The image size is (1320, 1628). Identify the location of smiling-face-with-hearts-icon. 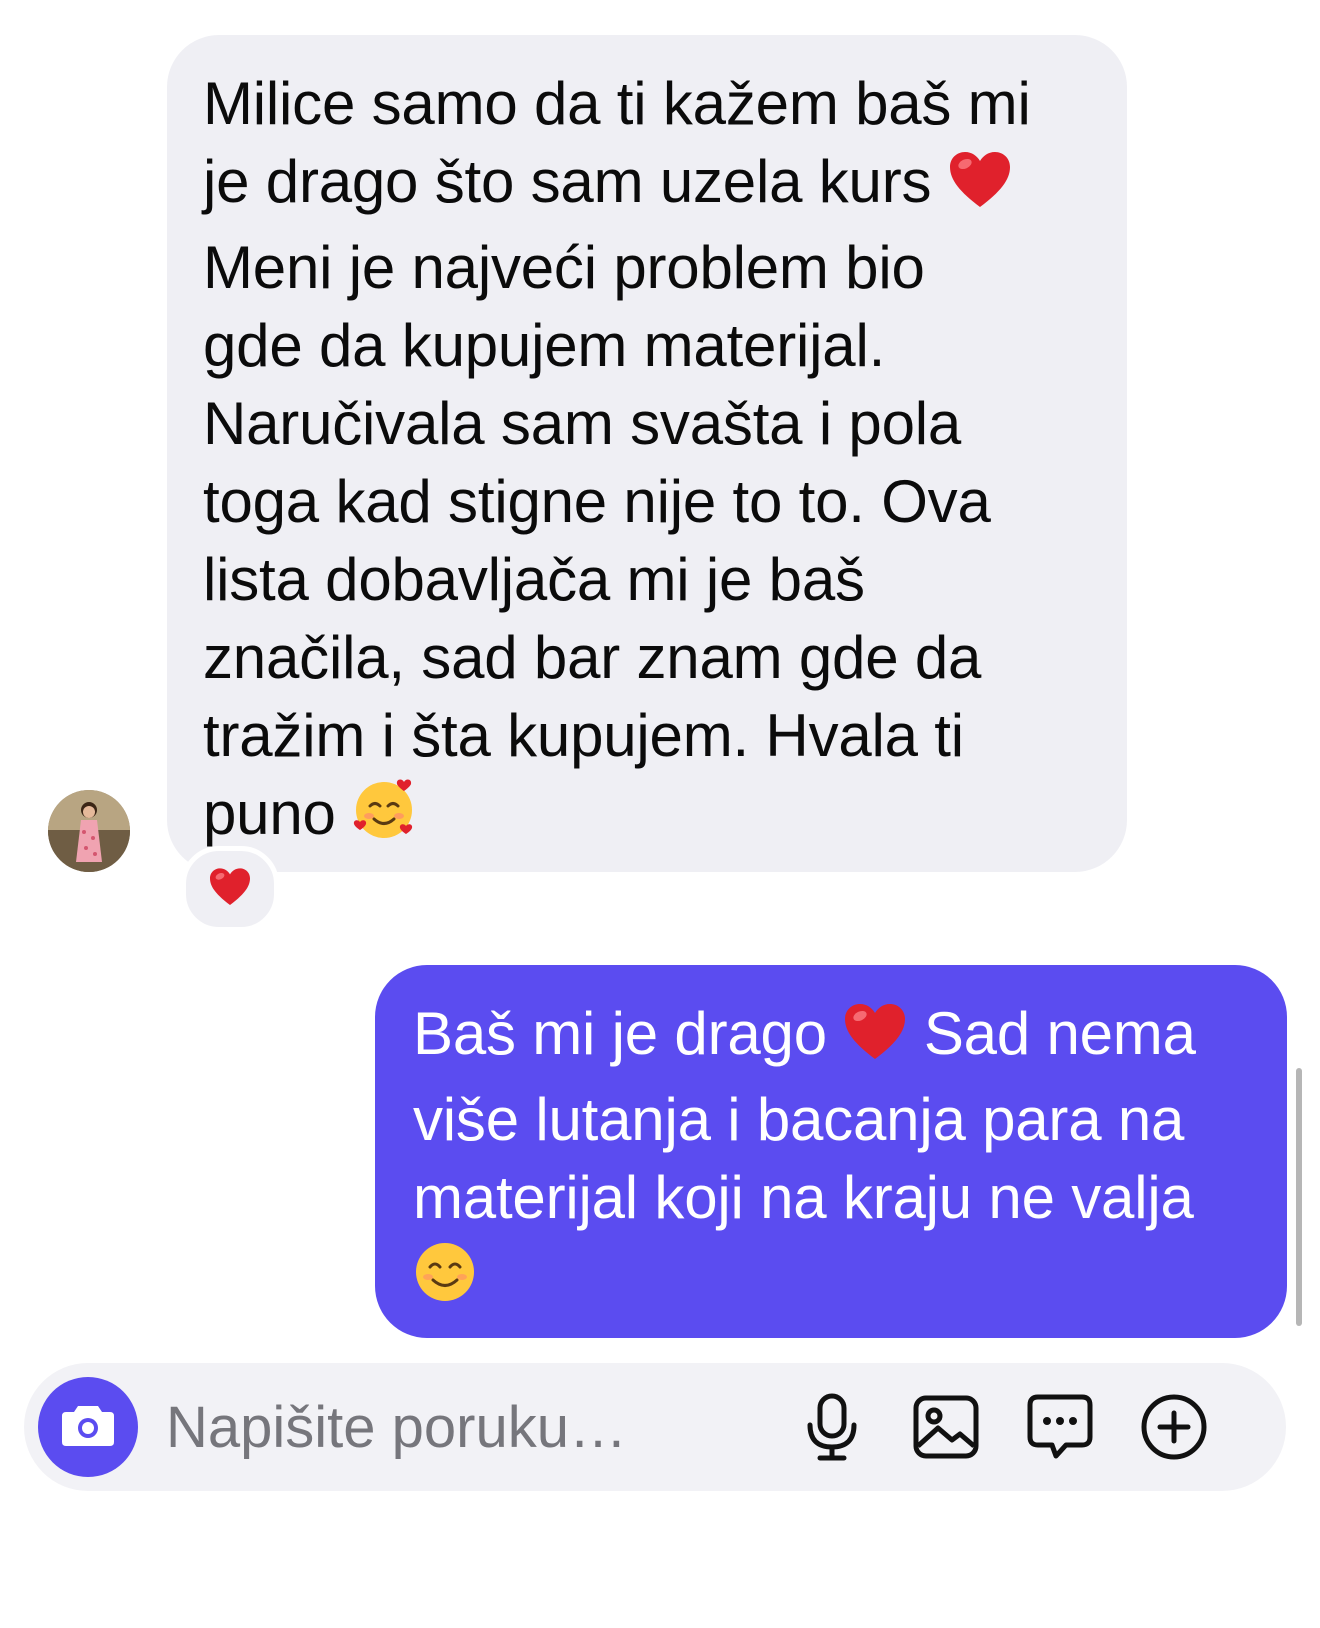
(385, 818).